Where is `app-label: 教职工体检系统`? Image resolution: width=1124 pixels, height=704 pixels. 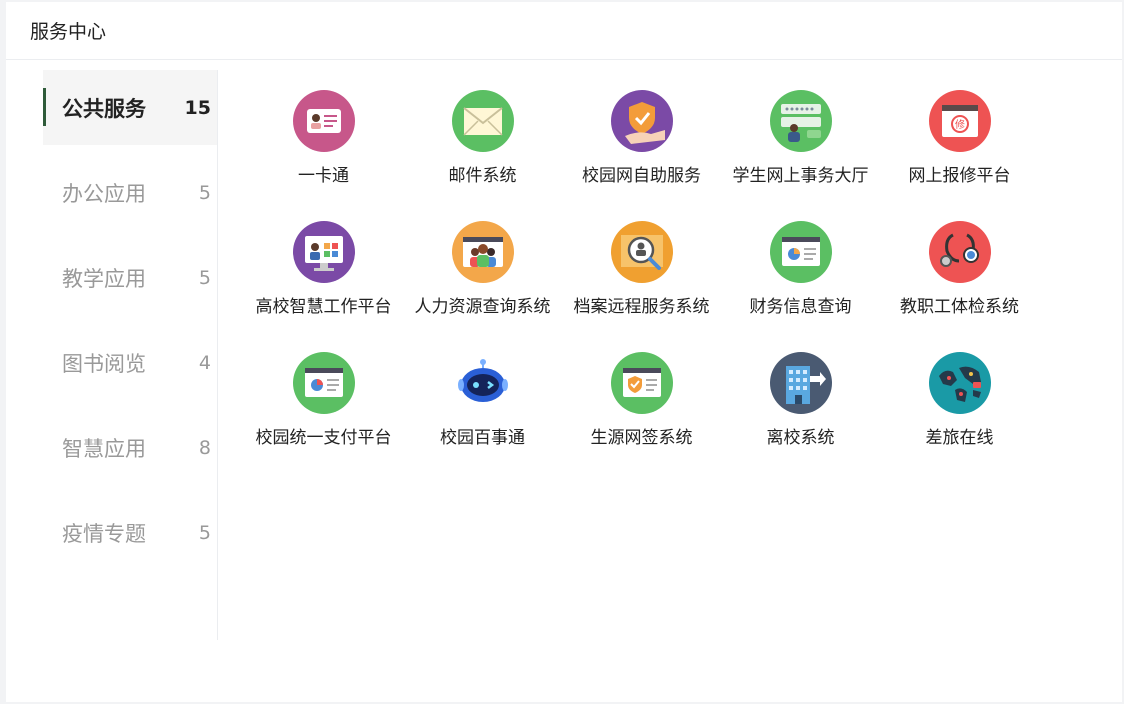 app-label: 教职工体检系统 is located at coordinates (959, 307).